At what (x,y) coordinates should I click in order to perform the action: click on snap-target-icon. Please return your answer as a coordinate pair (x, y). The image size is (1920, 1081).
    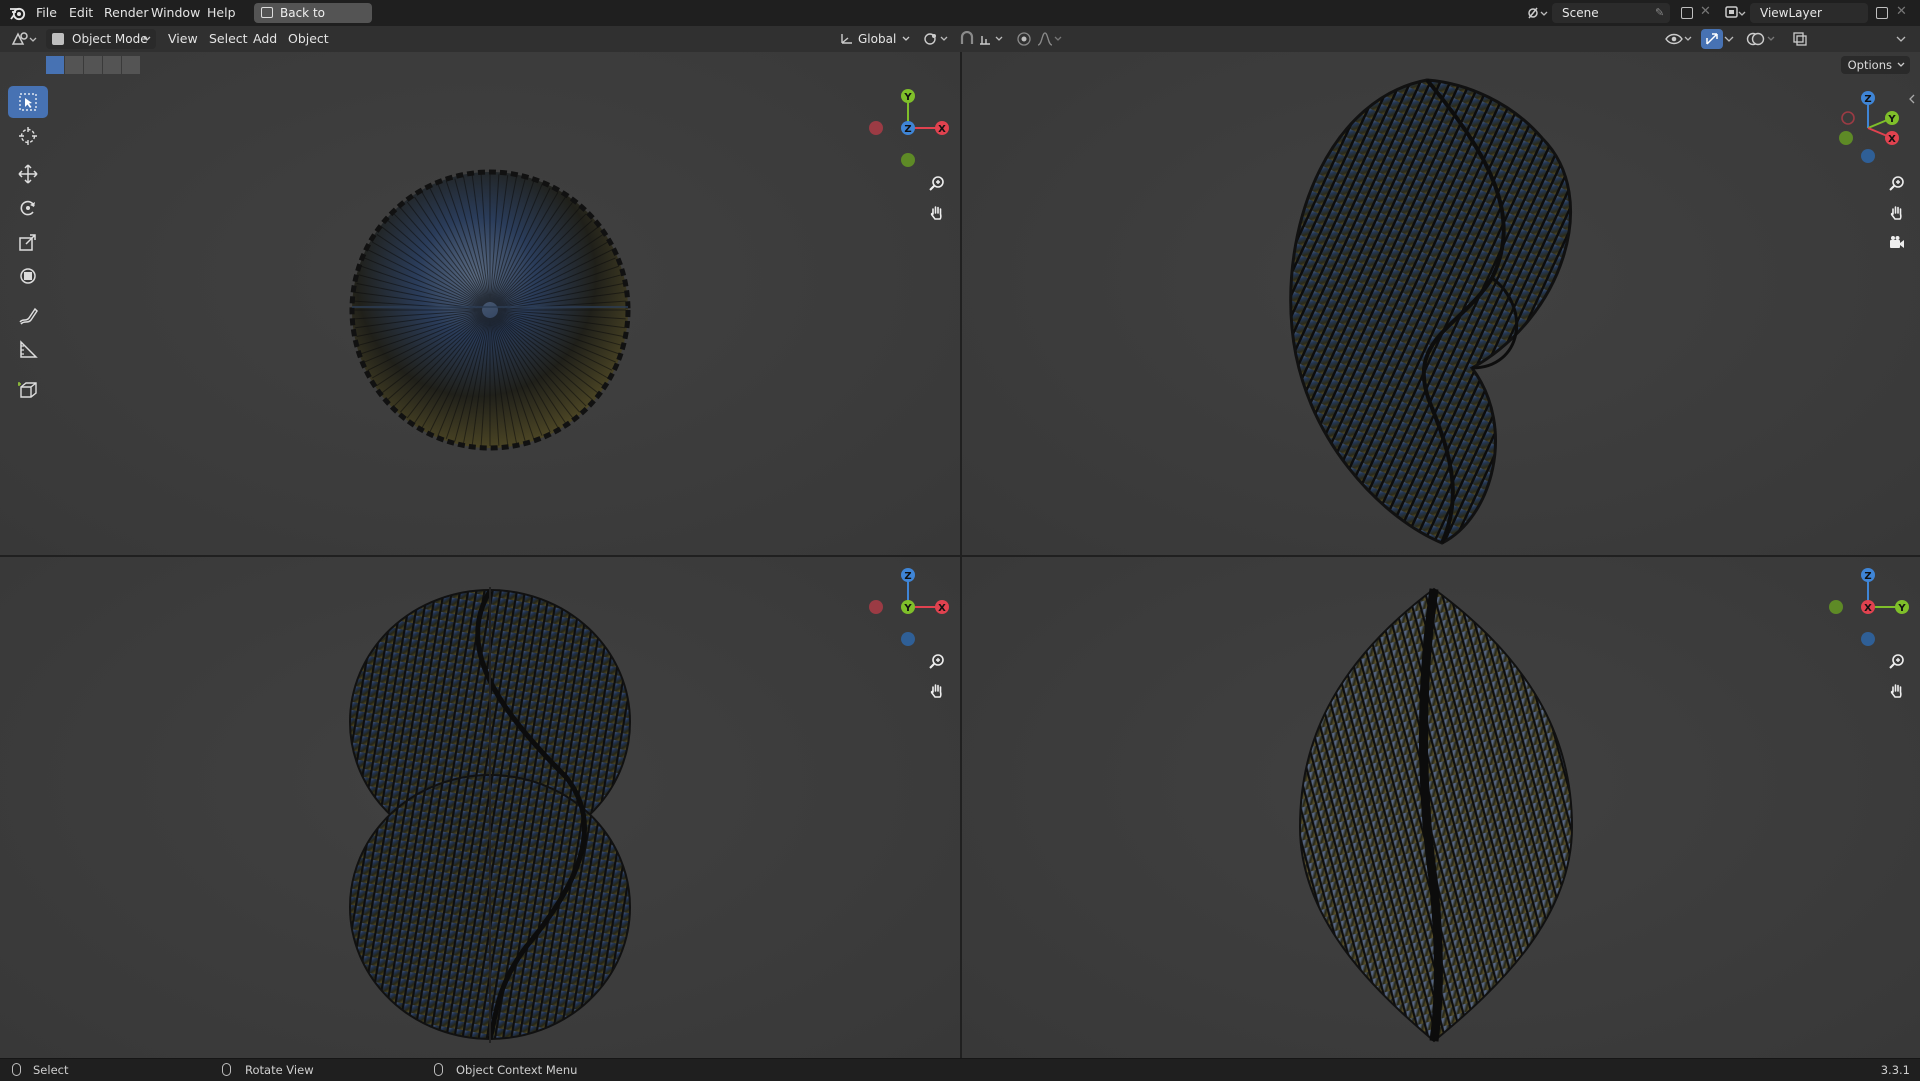
    Looking at the image, I should click on (992, 39).